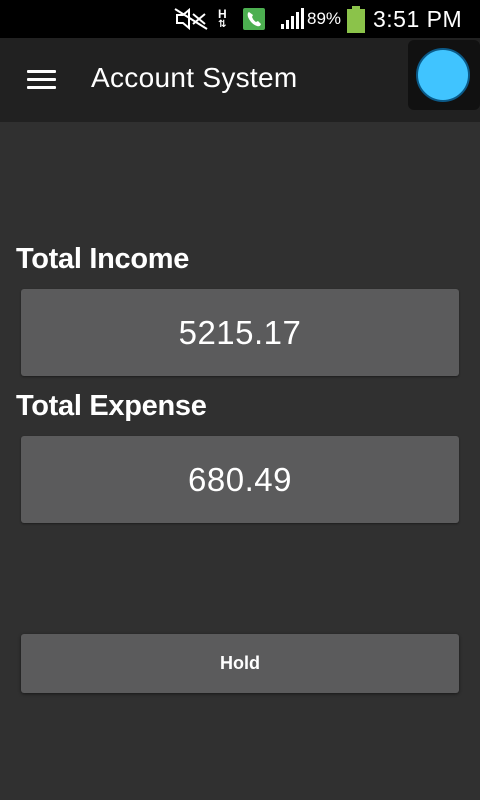  I want to click on data-h-icon: H ⇅, so click(222, 19).